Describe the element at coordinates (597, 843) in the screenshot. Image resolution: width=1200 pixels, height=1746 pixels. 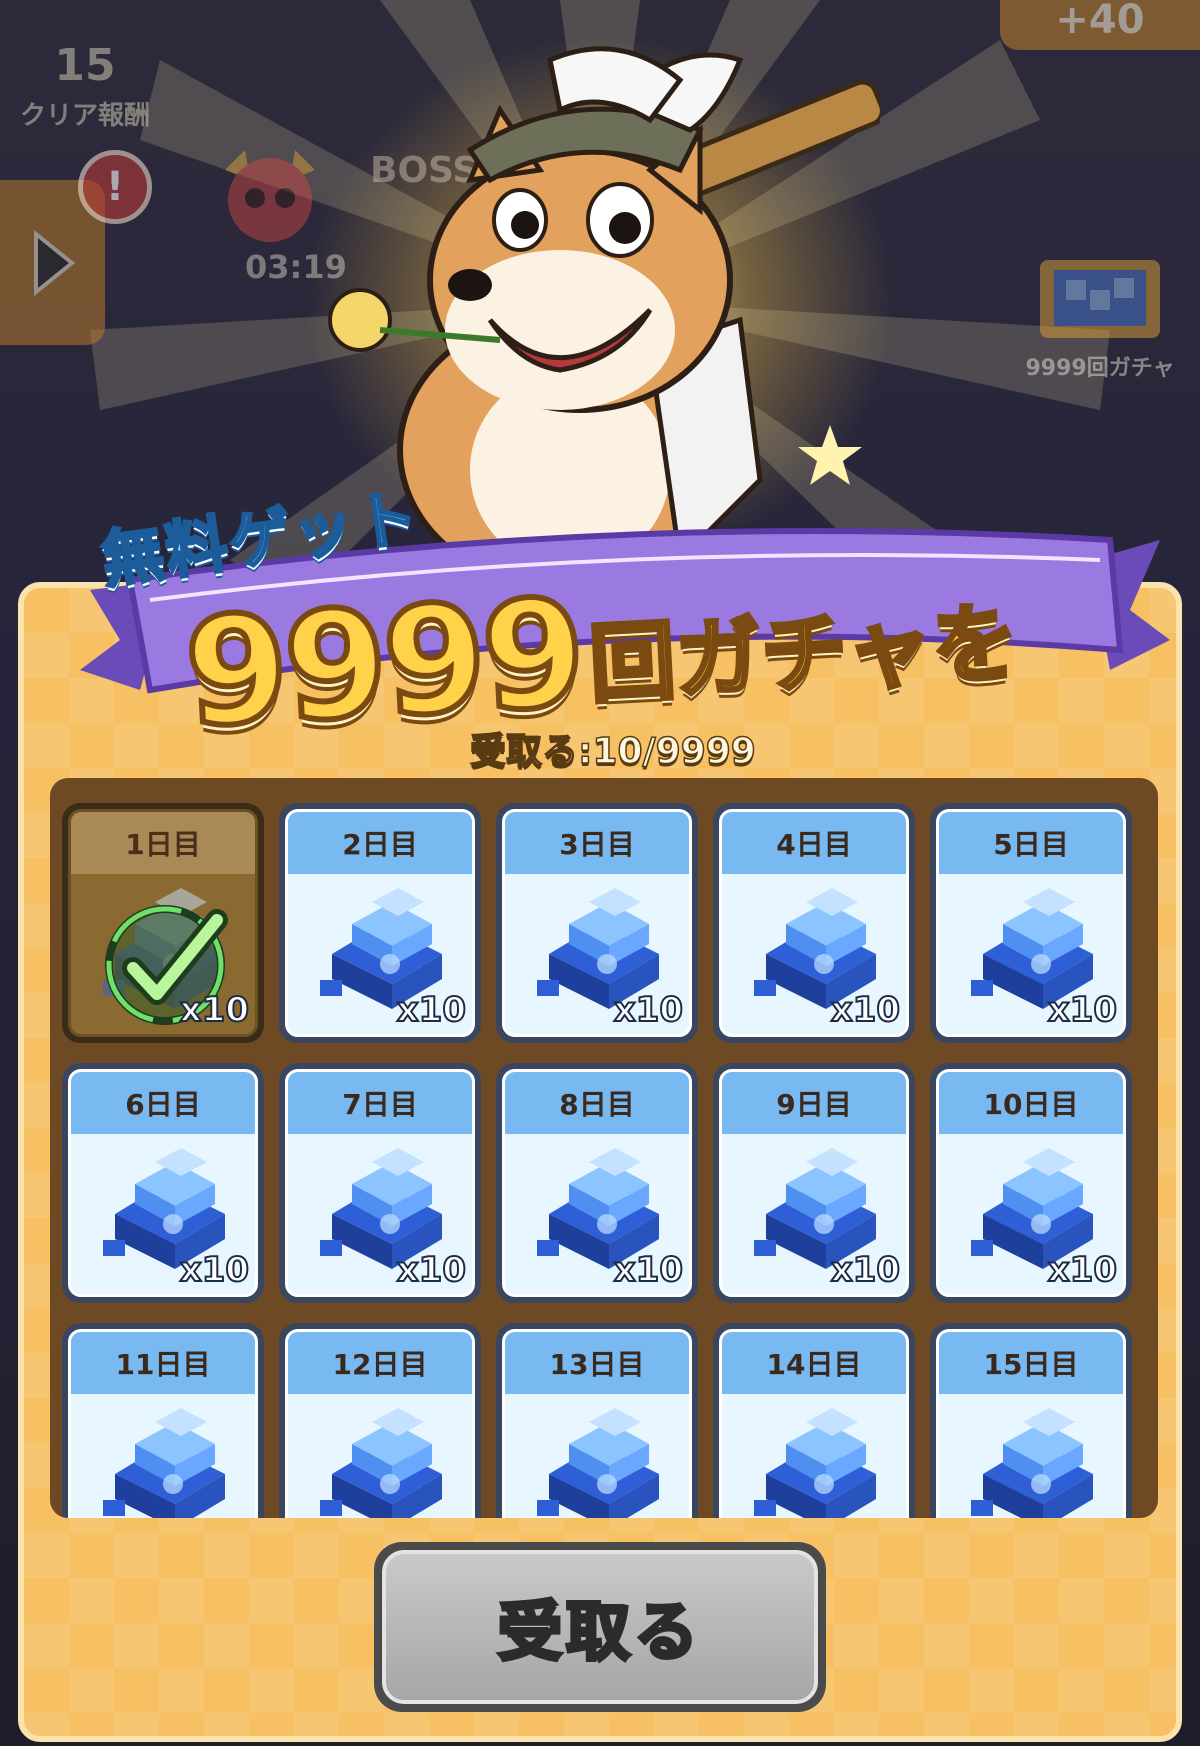
I see `day-label: 3日目` at that location.